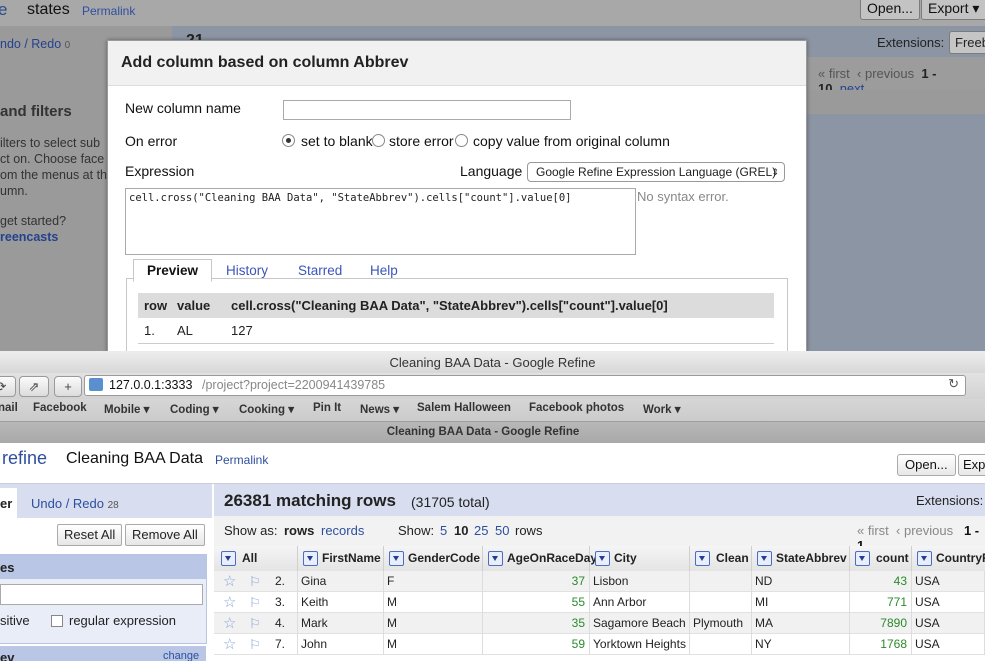 This screenshot has width=985, height=661. I want to click on cell-state: NY, so click(801, 644).